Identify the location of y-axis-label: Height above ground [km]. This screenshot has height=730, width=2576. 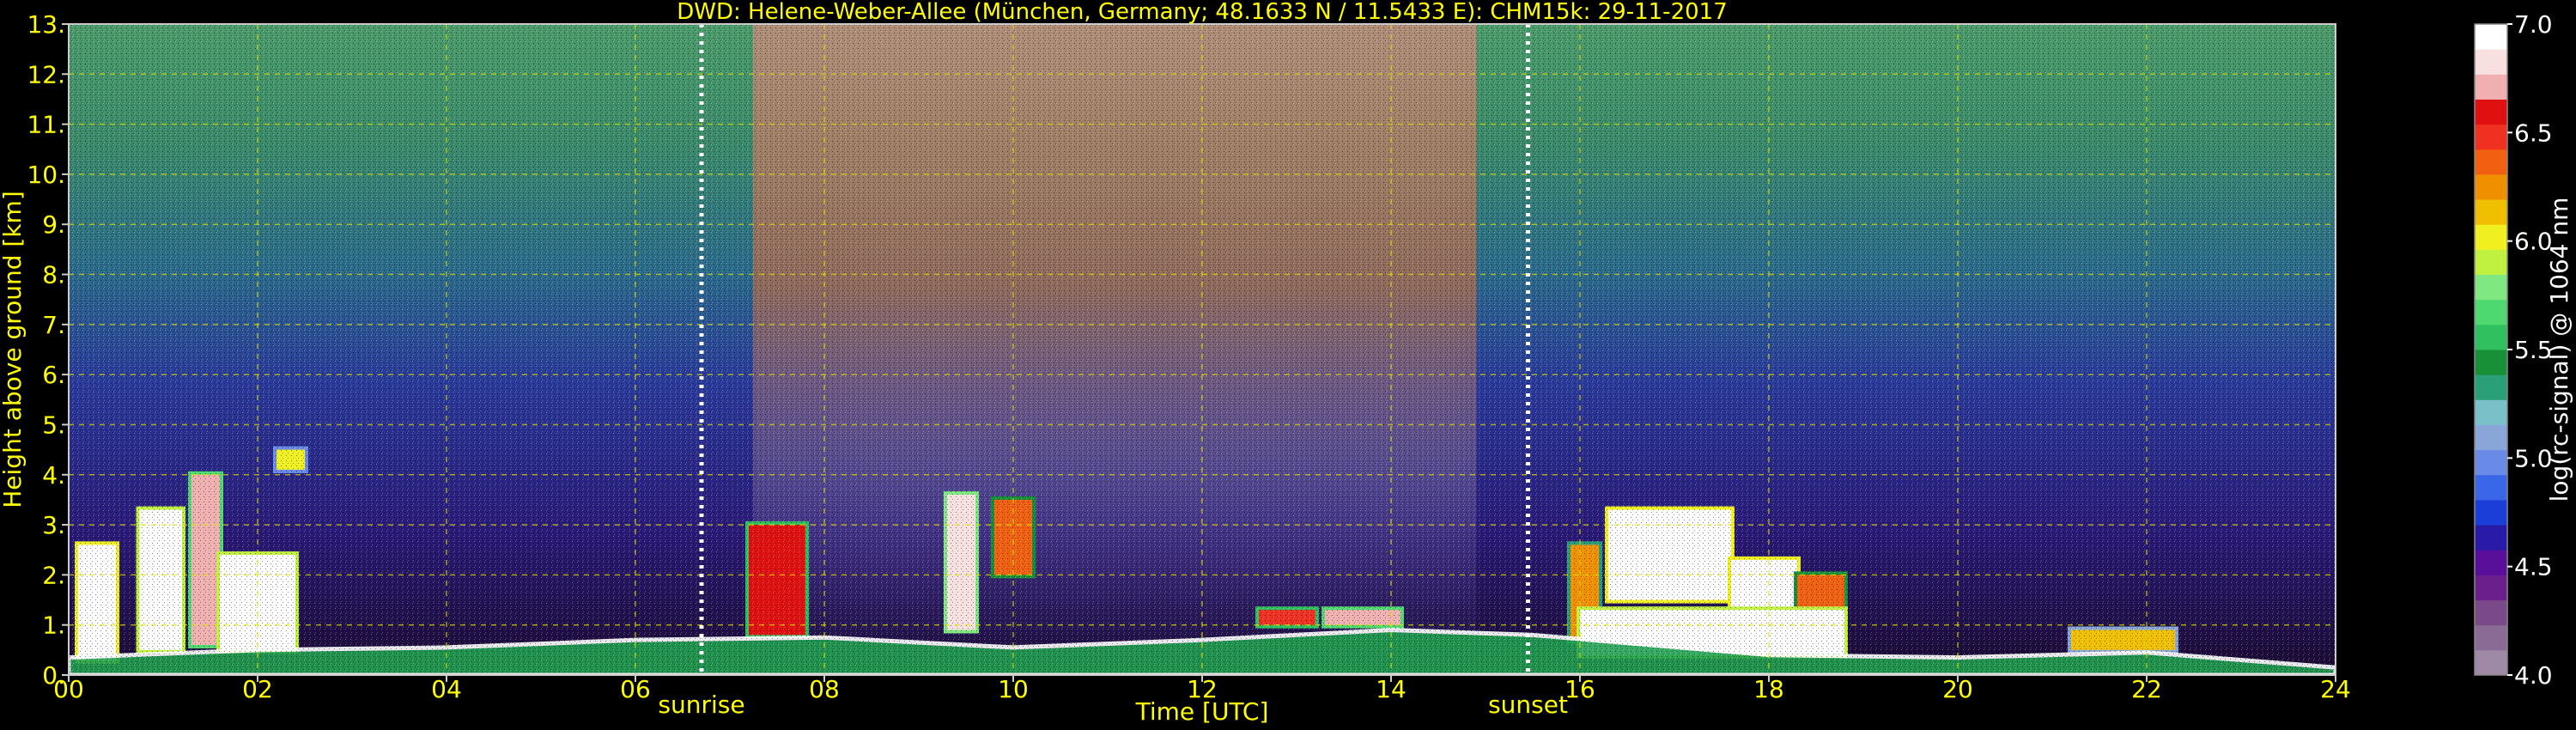
(13, 349).